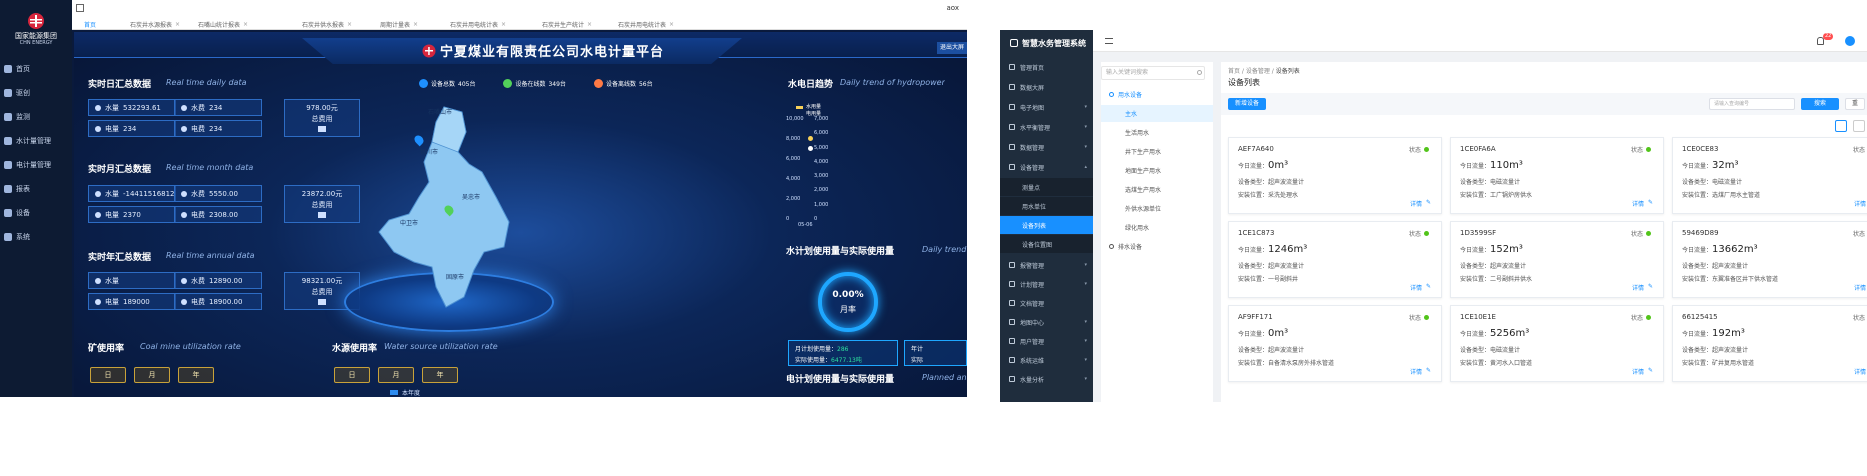 The width and height of the screenshot is (1867, 476). I want to click on sidebar-item: 用户管理 ▾, so click(1046, 341).